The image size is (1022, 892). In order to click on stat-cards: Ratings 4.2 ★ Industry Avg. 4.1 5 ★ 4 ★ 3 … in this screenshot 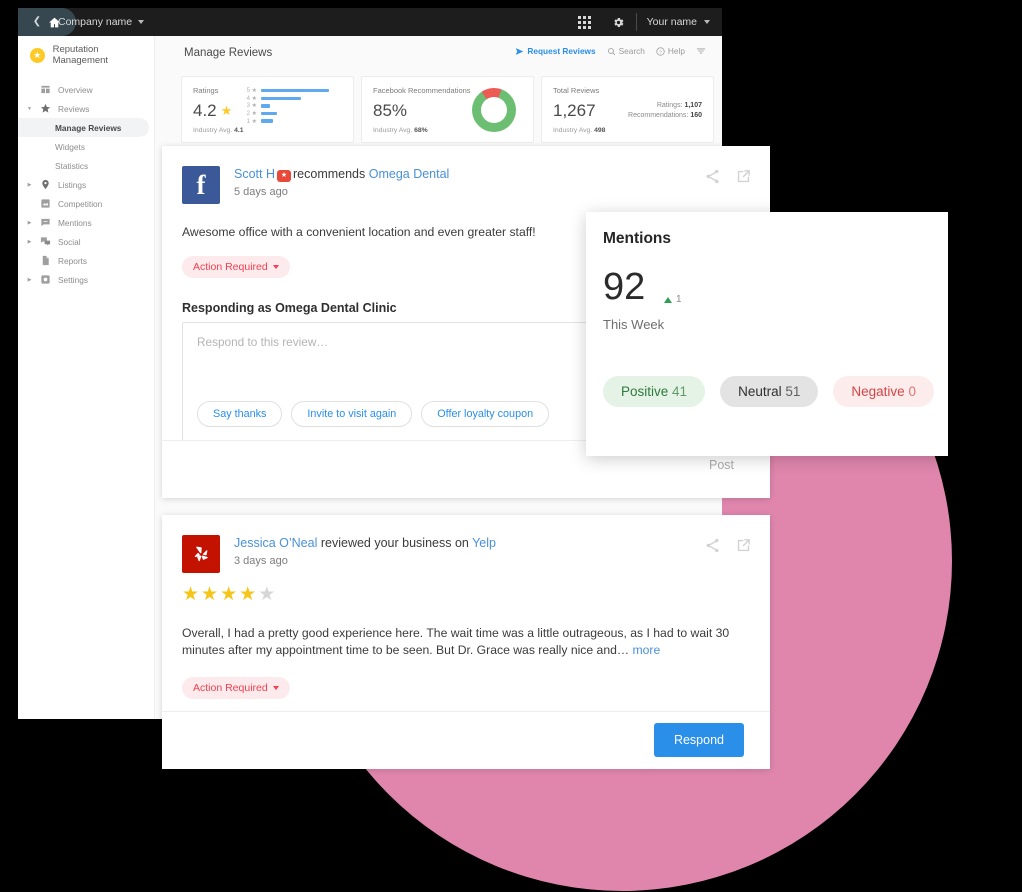, I will do `click(447, 109)`.